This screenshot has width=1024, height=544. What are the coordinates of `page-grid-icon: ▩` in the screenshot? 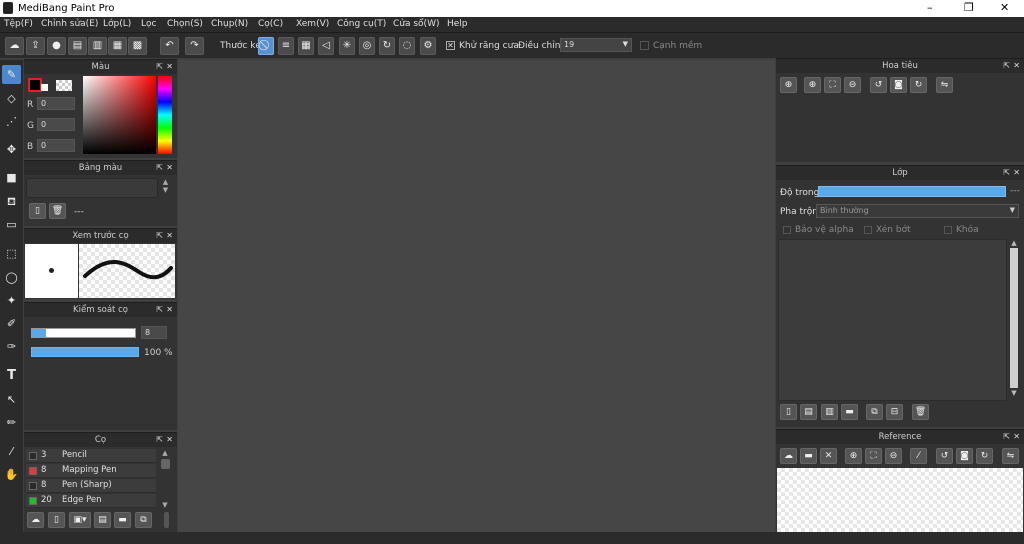 It's located at (137, 46).